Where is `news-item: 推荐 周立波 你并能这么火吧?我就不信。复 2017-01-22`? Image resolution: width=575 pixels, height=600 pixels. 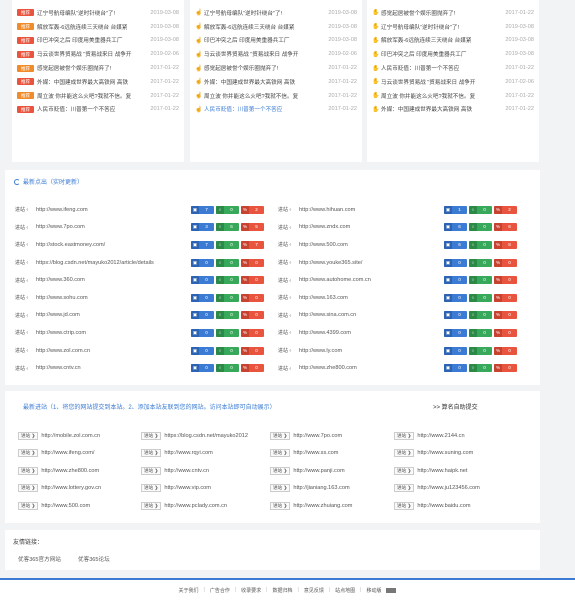
news-item: 推荐 周立波 你并能这么火吧?我就不信。复 2017-01-22 is located at coordinates (98, 96).